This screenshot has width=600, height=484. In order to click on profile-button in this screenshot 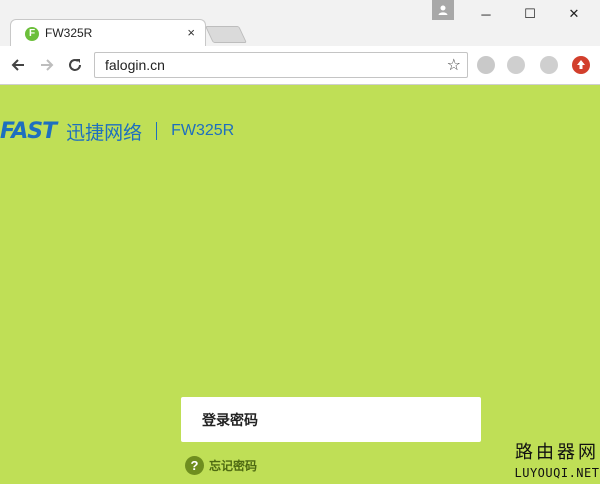, I will do `click(443, 10)`.